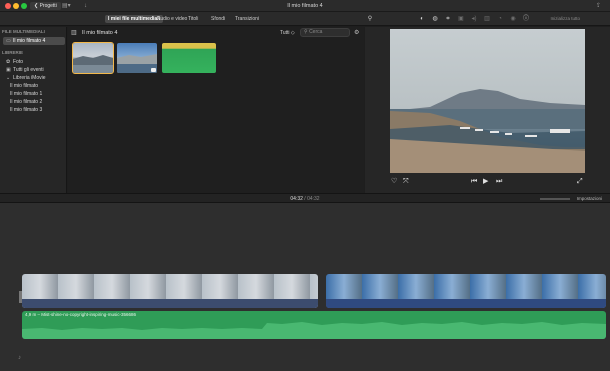 This screenshot has width=610, height=371. What do you see at coordinates (356, 33) in the screenshot?
I see `browser-settings-icon: ⚙` at bounding box center [356, 33].